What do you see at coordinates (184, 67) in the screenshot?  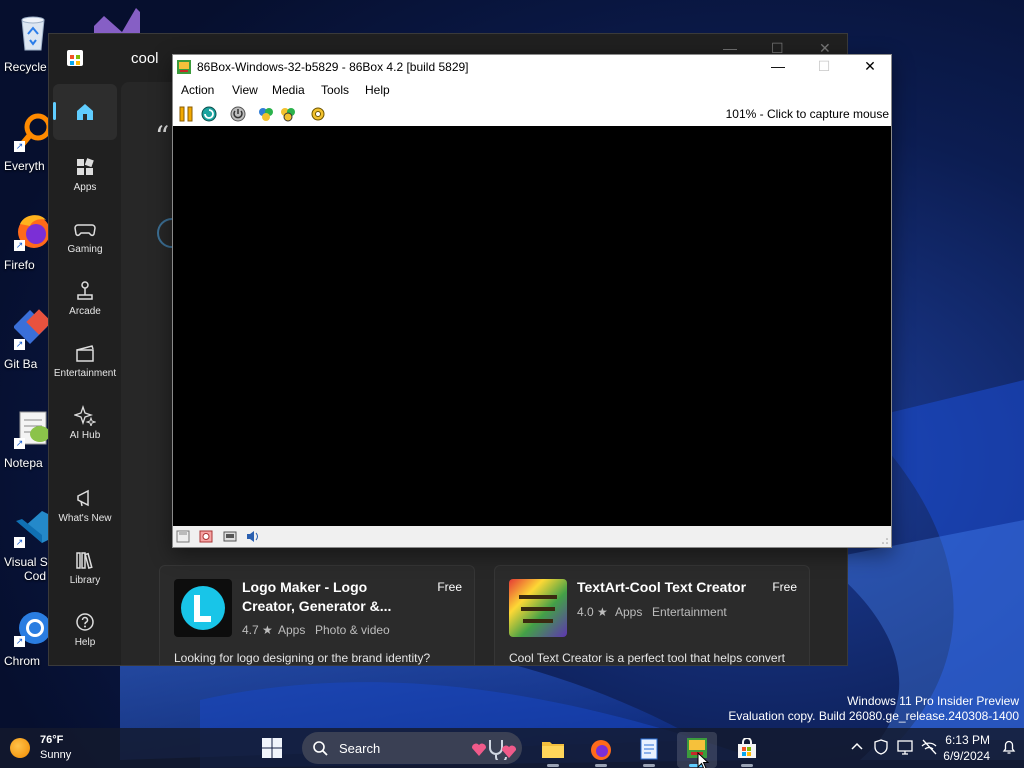 I see `86box-app-icon` at bounding box center [184, 67].